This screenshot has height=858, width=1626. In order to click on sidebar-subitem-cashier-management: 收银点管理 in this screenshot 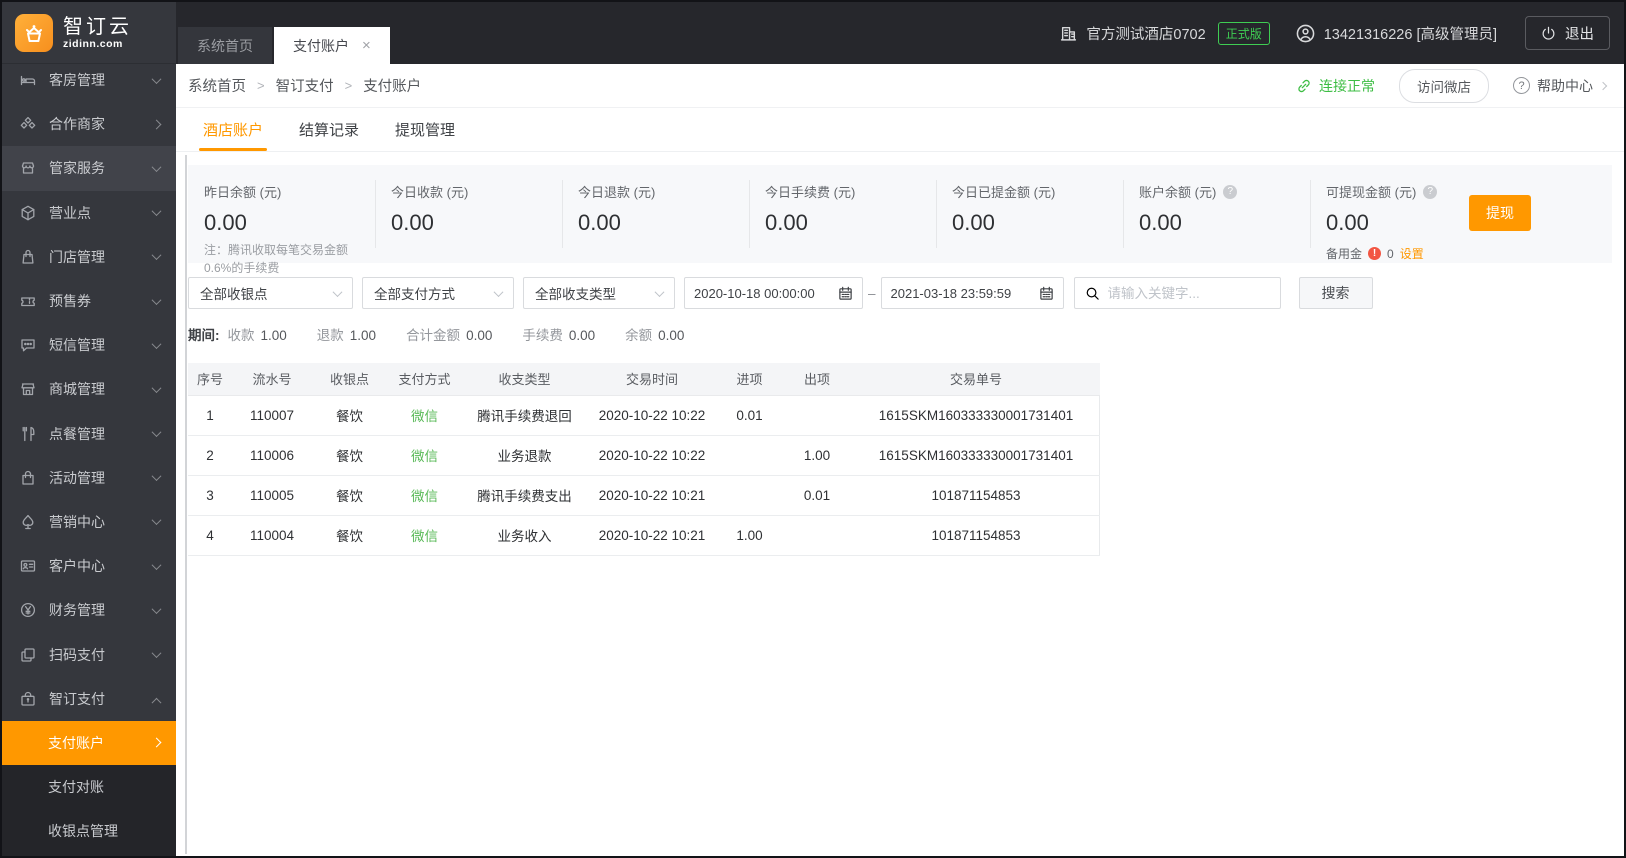, I will do `click(89, 831)`.